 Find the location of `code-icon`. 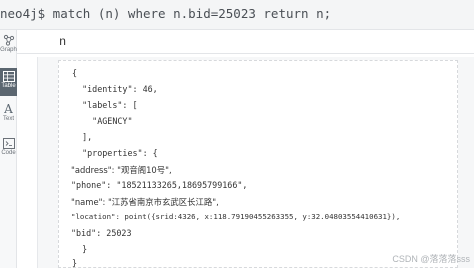

code-icon is located at coordinates (8, 143).